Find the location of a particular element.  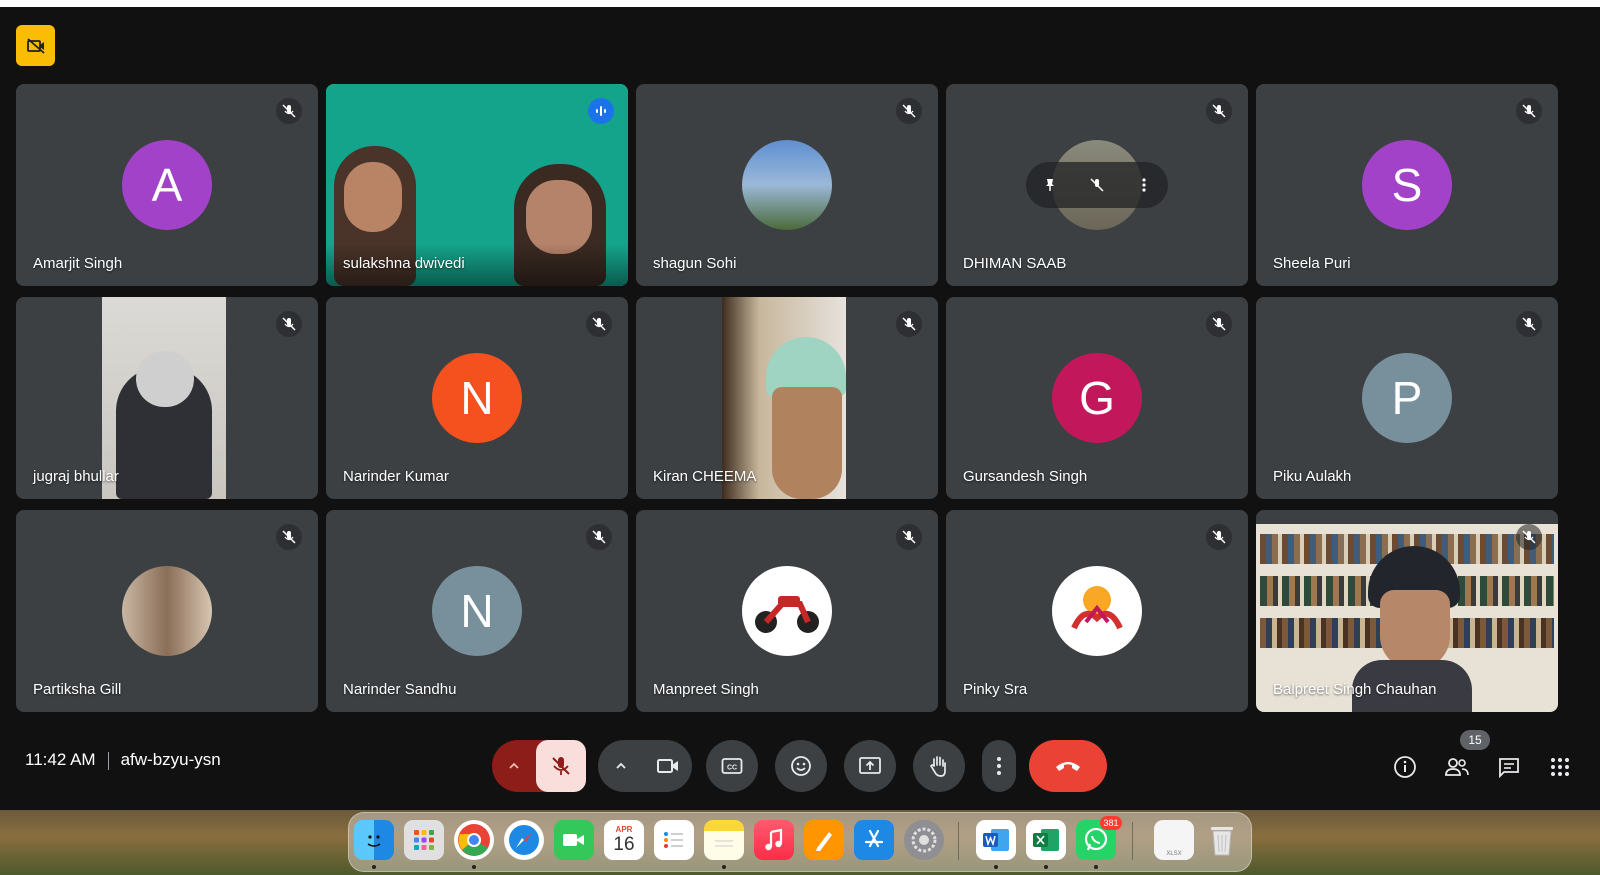

closed-captions-icon: CC is located at coordinates (732, 766).